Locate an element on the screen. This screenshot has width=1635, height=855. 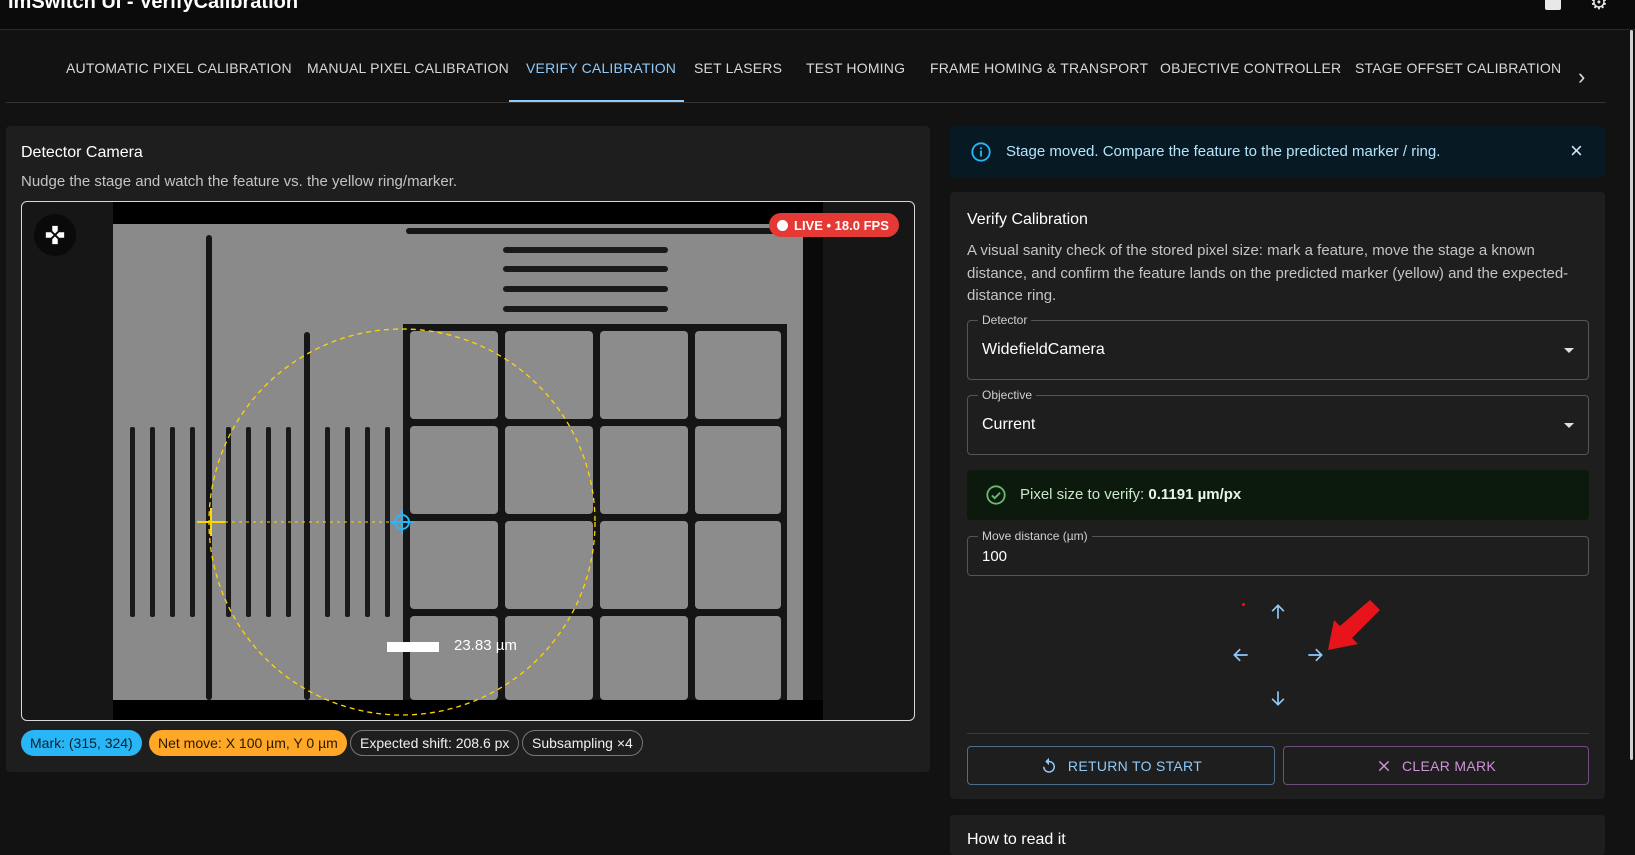
how-to-panel: How to read it is located at coordinates (1277, 835).